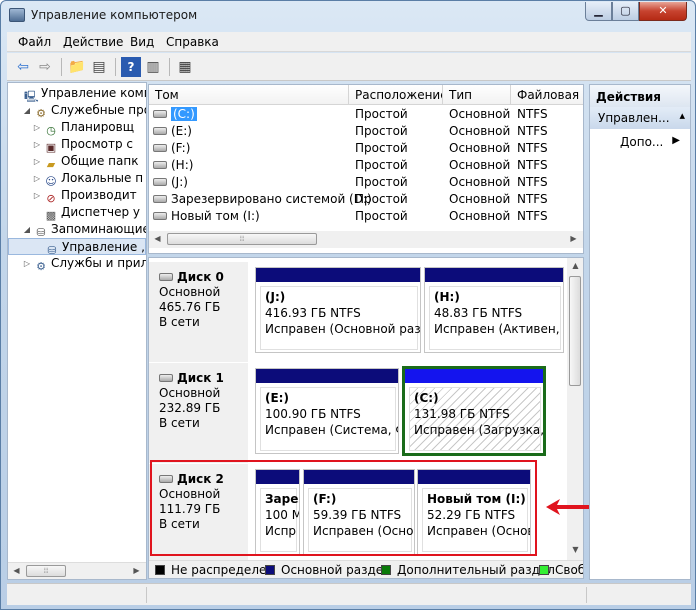  I want to click on forward-icon: ⇨, so click(45, 67).